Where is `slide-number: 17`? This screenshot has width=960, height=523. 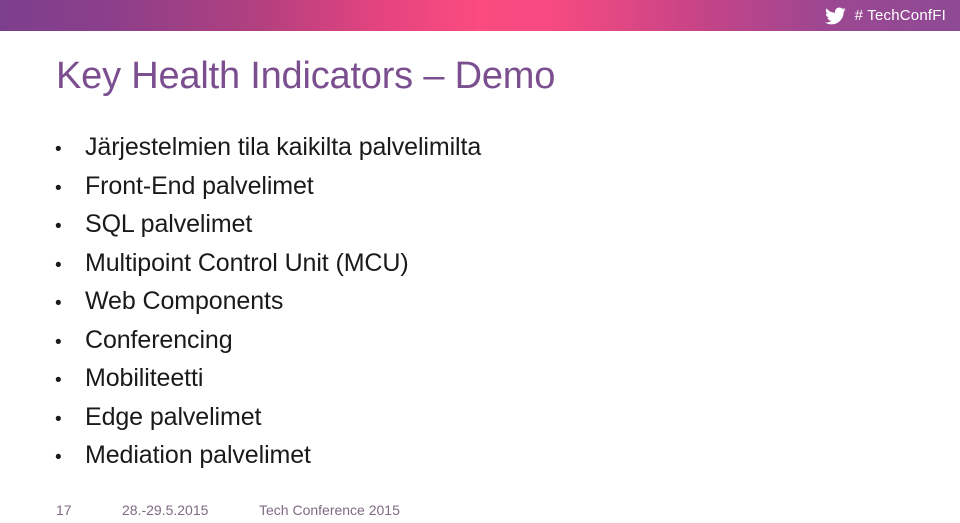
slide-number: 17 is located at coordinates (64, 510).